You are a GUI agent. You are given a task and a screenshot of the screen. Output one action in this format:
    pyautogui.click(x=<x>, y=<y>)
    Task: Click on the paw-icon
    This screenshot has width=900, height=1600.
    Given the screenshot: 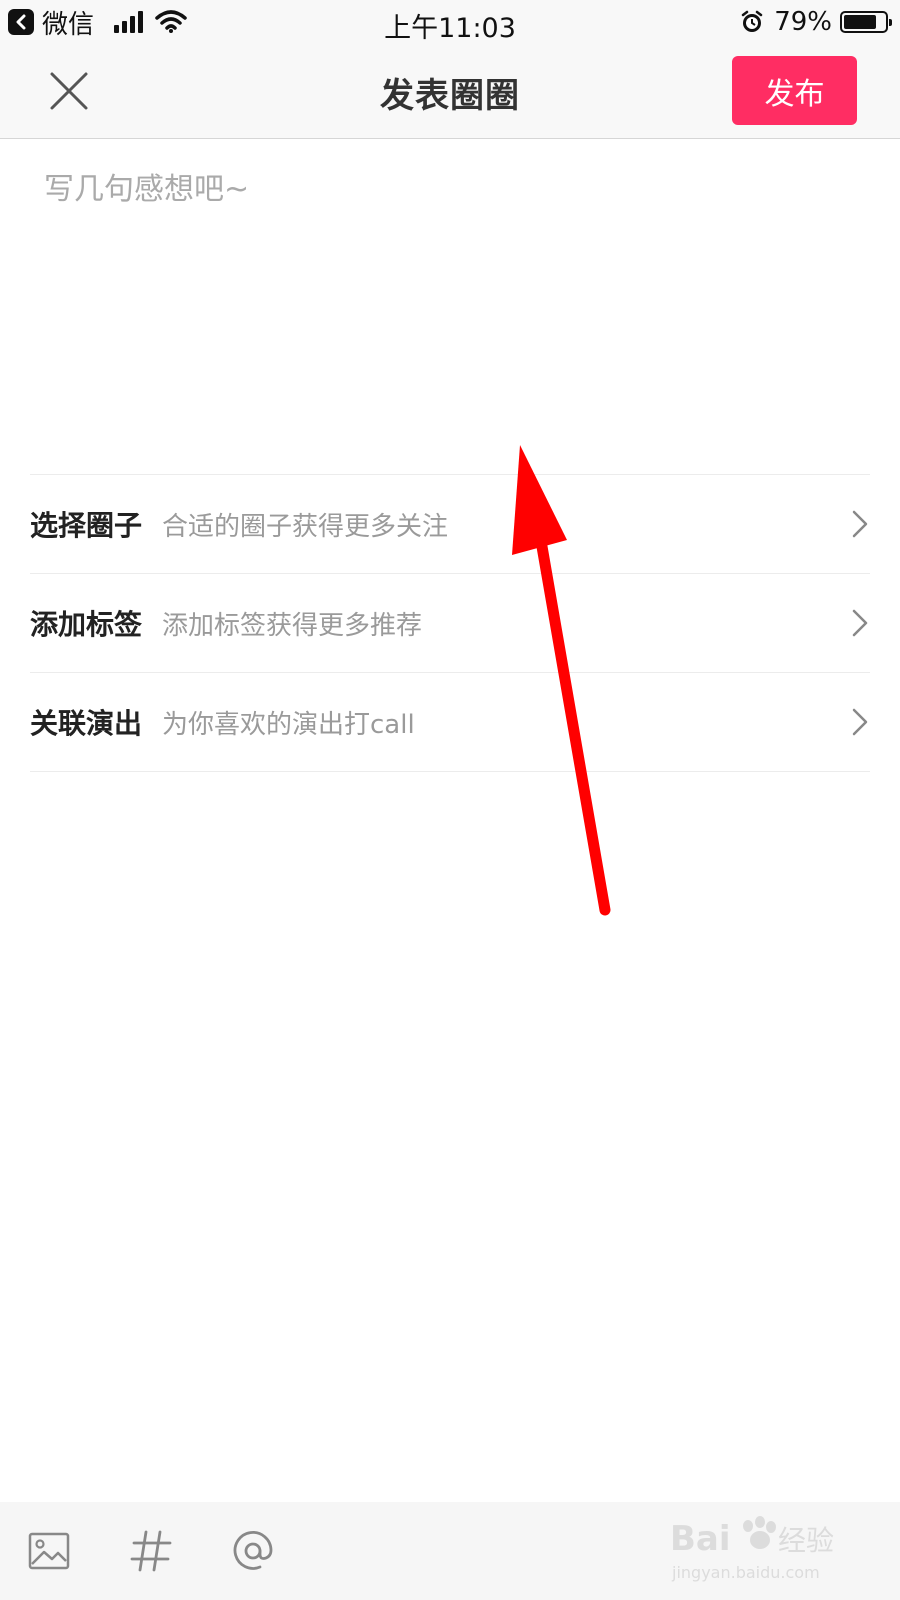 What is the action you would take?
    pyautogui.click(x=759, y=1532)
    